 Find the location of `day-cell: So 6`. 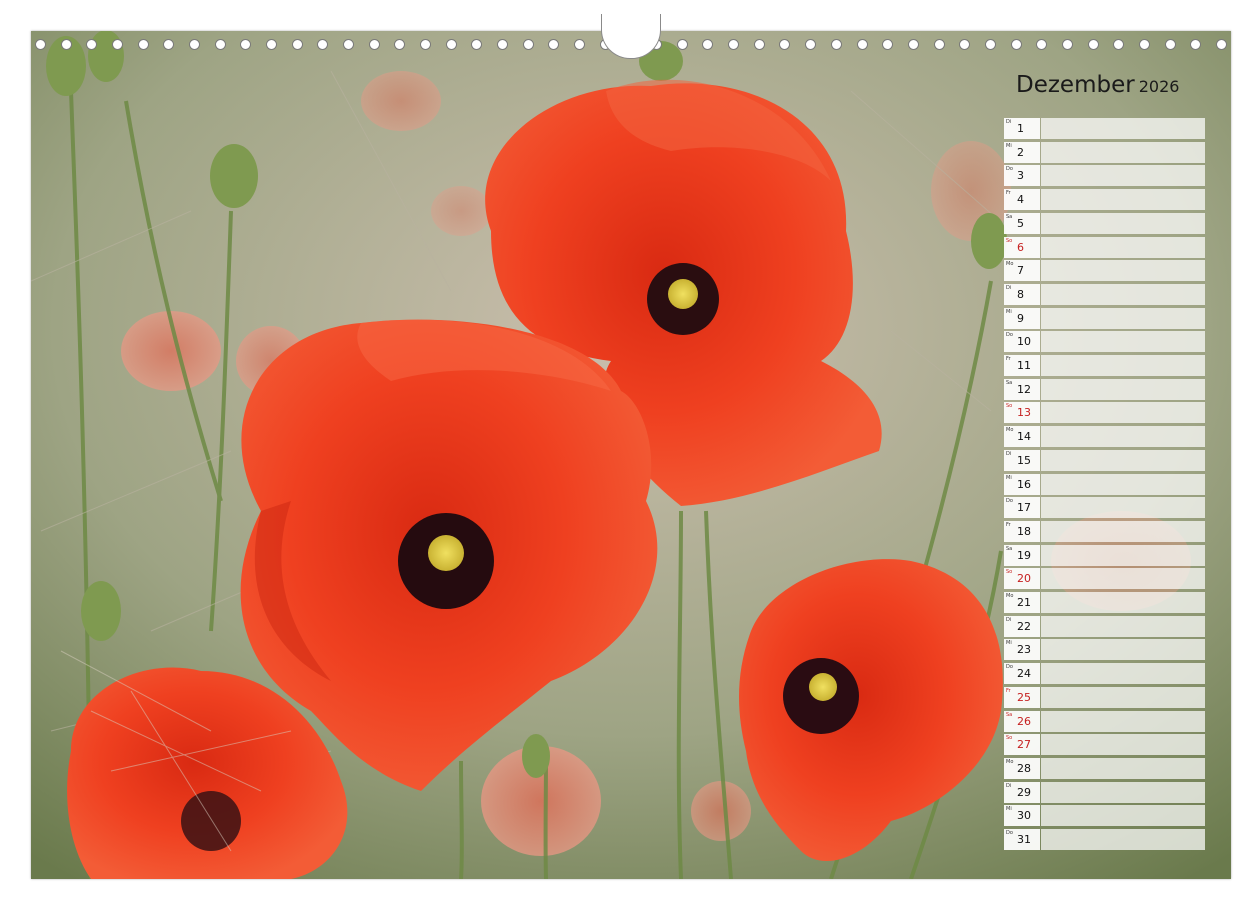

day-cell: So 6 is located at coordinates (1022, 247).